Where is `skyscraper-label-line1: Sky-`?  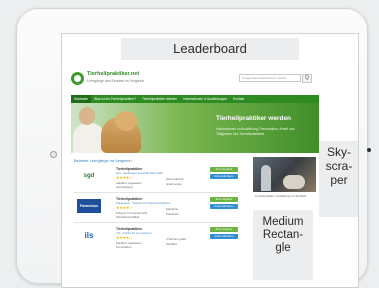
skyscraper-label-line1: Sky- is located at coordinates (339, 152).